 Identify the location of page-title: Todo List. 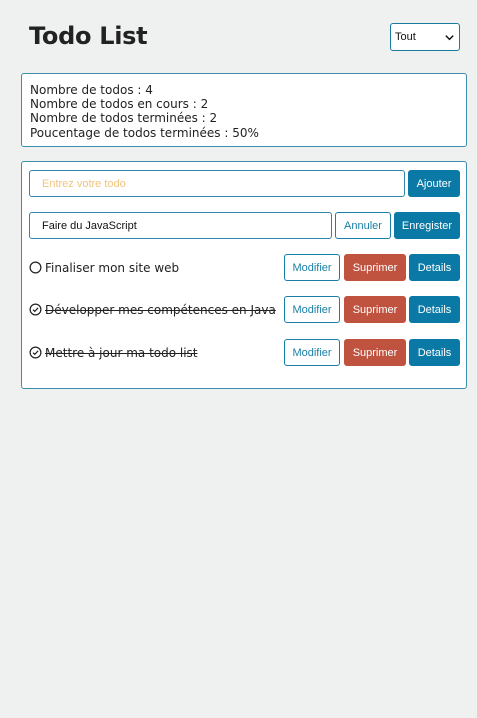
(88, 36).